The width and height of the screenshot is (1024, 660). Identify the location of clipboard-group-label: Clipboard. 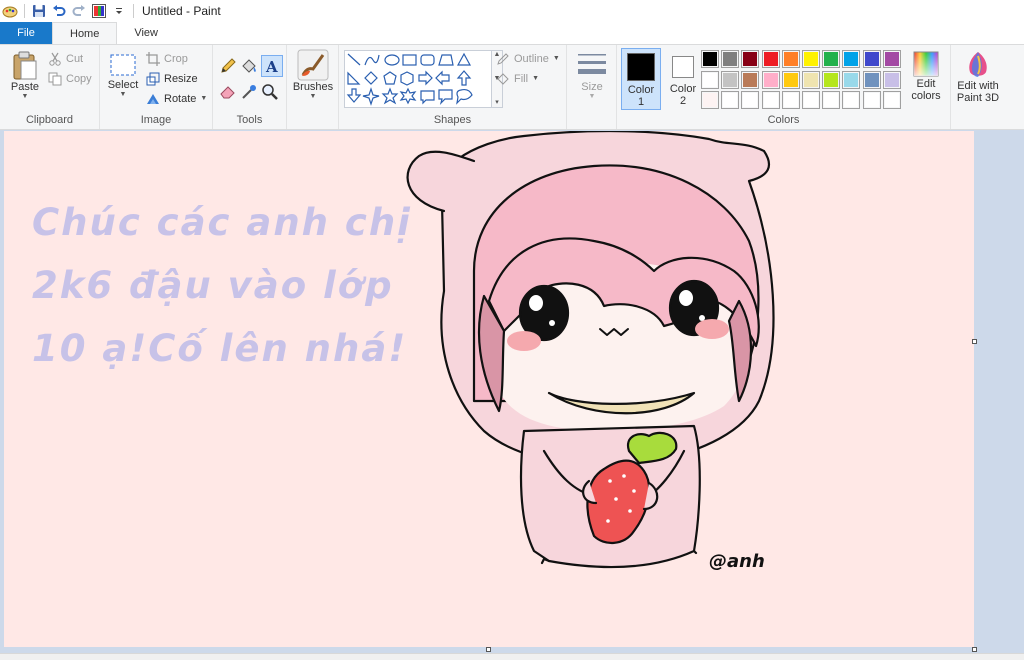
(49, 120).